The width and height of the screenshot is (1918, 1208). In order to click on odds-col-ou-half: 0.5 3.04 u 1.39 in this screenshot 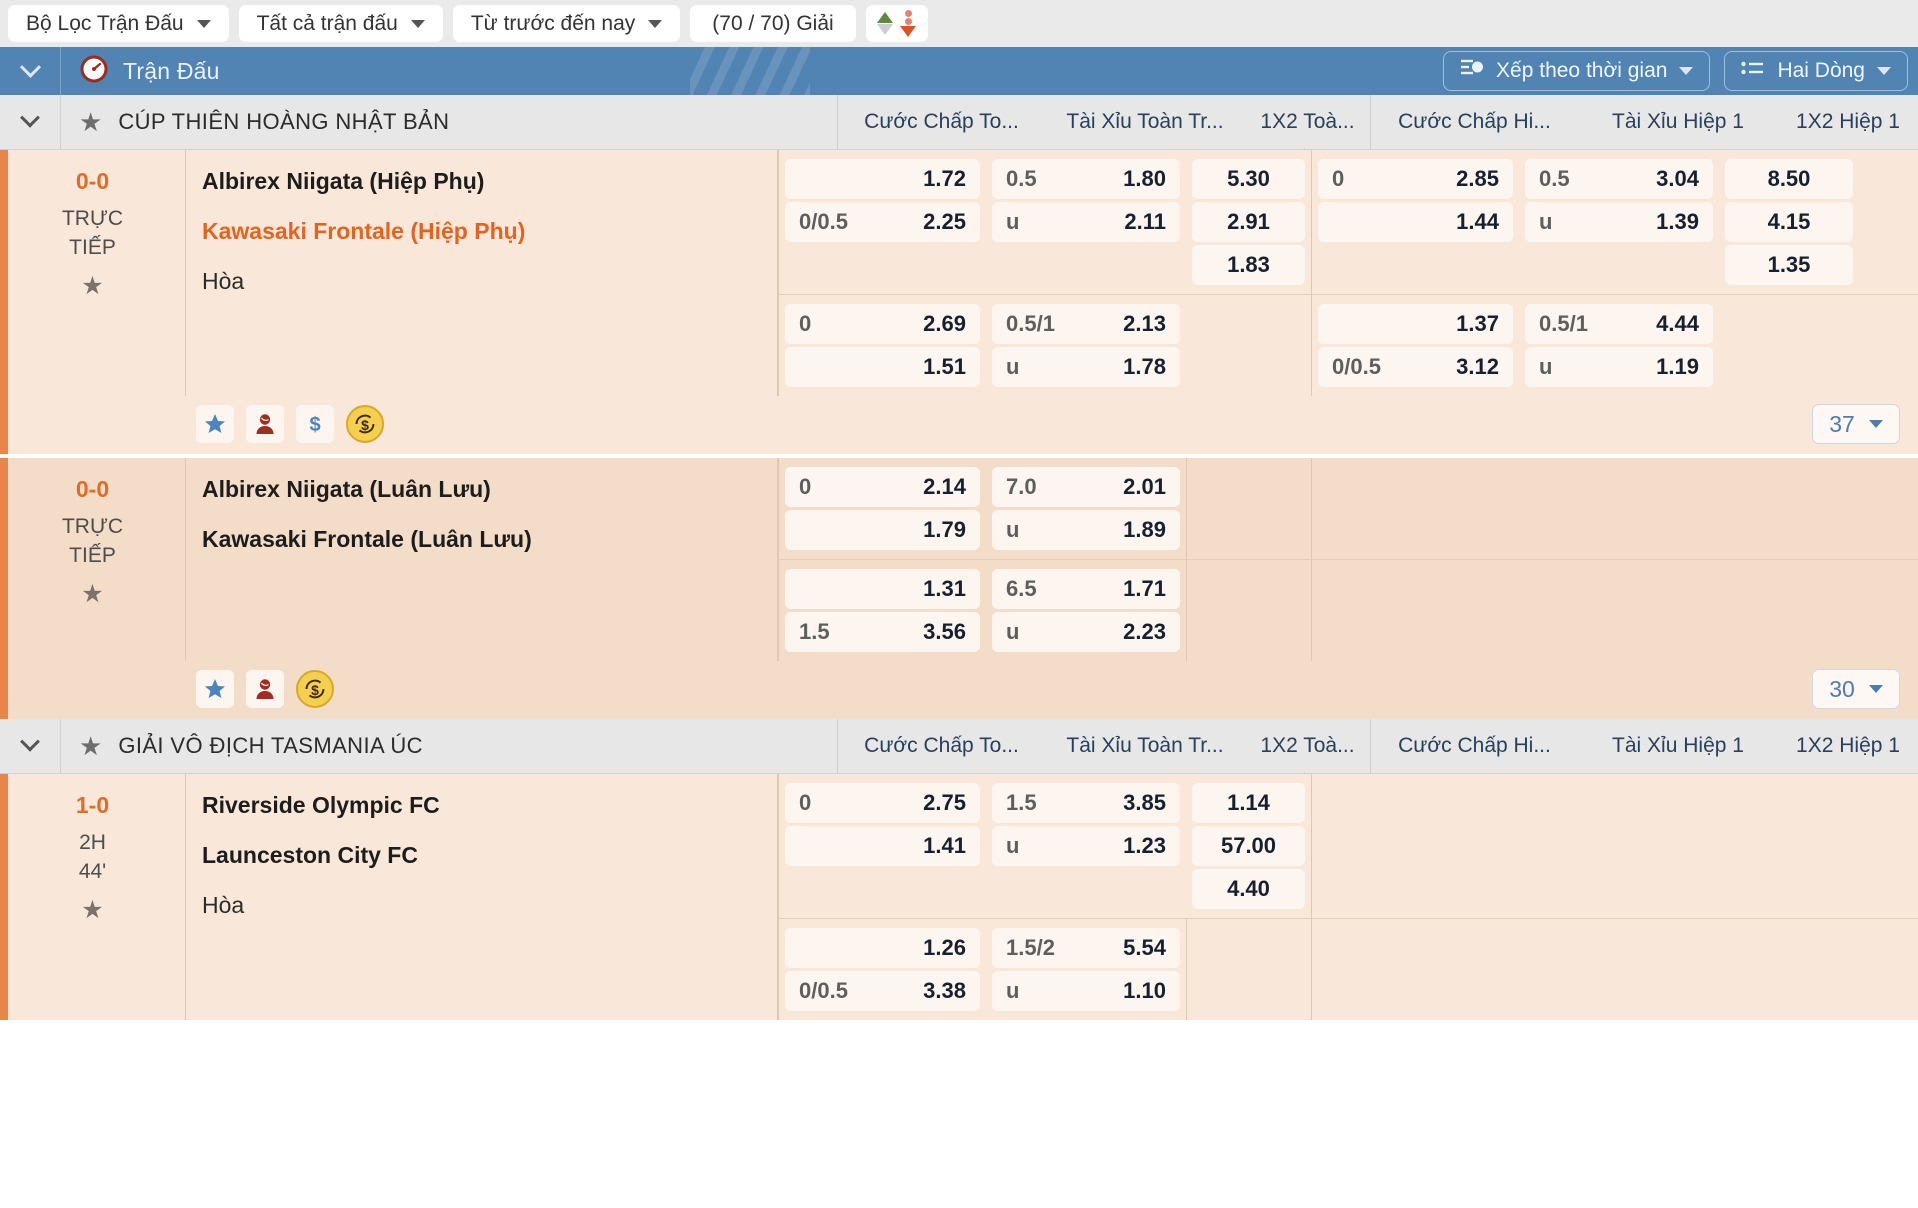, I will do `click(1619, 222)`.